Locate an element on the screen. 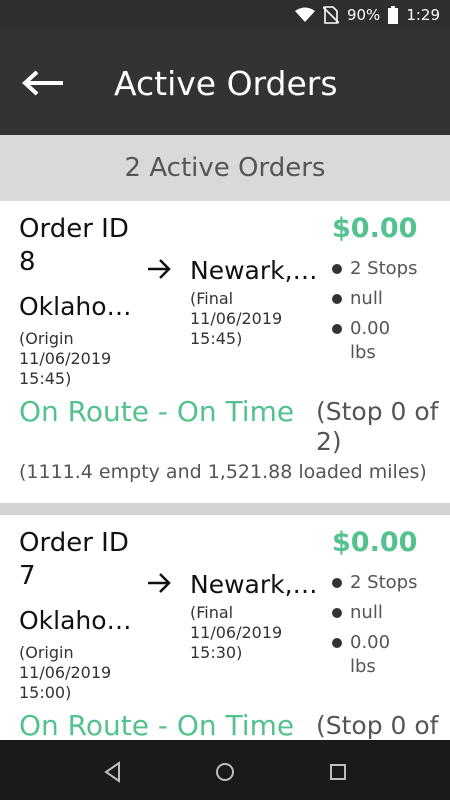 This screenshot has width=450, height=800. battery-percent: 90% is located at coordinates (363, 15).